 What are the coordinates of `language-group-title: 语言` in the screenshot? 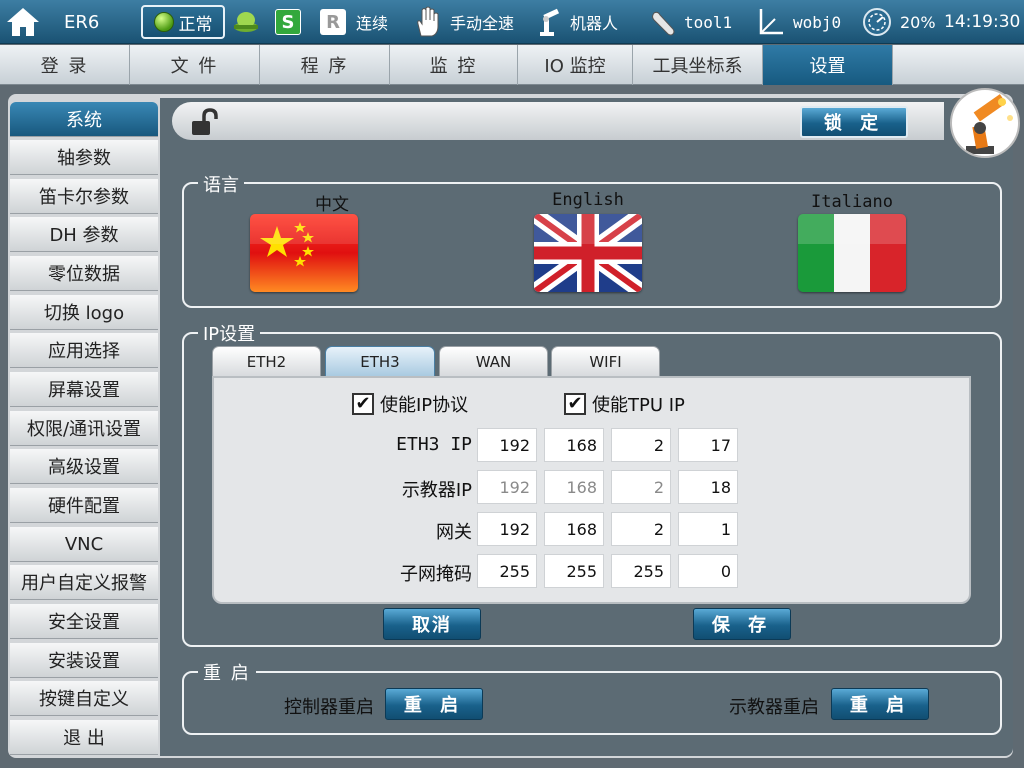 It's located at (221, 184).